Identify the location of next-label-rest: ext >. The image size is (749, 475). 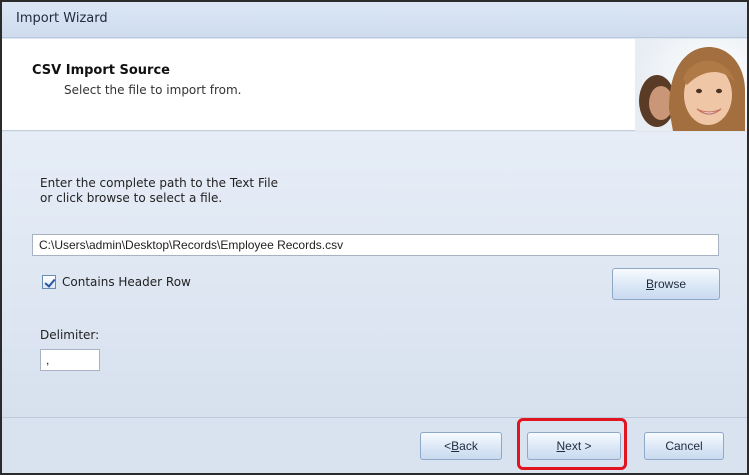
(578, 446).